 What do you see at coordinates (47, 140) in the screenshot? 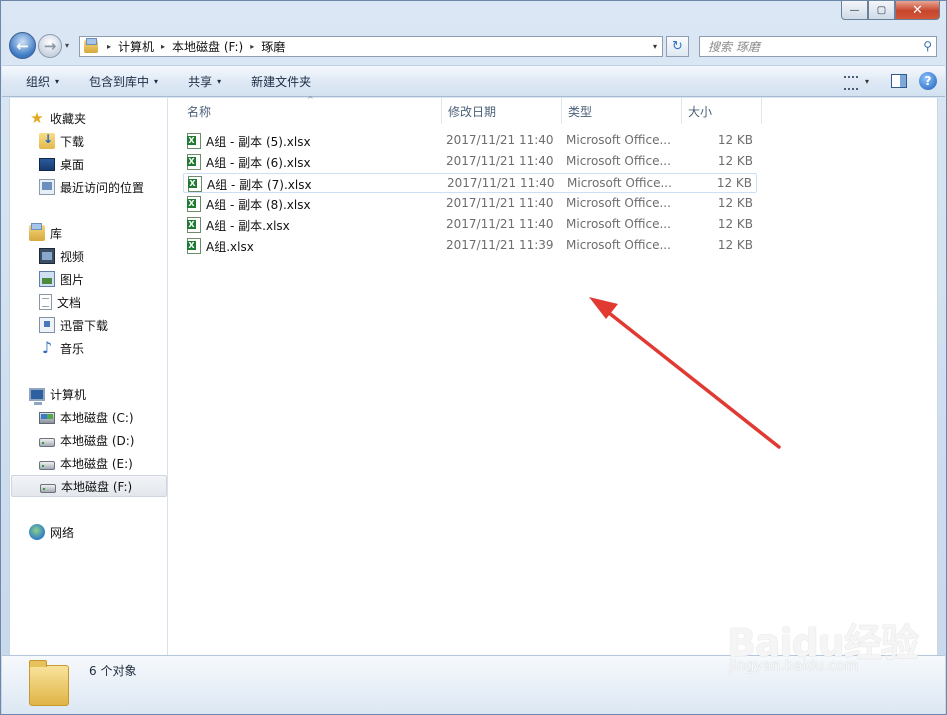
I see `downloads-folder-icon` at bounding box center [47, 140].